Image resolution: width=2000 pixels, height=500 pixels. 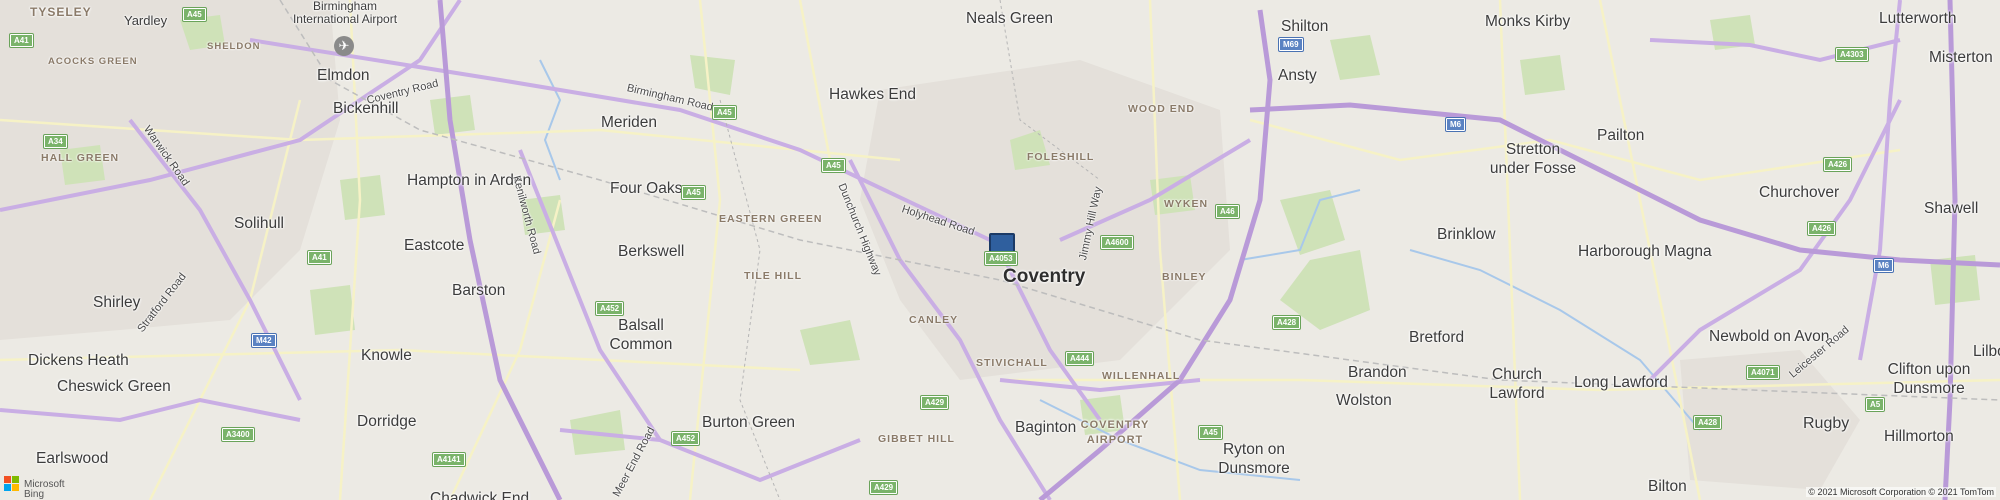 I want to click on place-label: Yardley, so click(x=145, y=21).